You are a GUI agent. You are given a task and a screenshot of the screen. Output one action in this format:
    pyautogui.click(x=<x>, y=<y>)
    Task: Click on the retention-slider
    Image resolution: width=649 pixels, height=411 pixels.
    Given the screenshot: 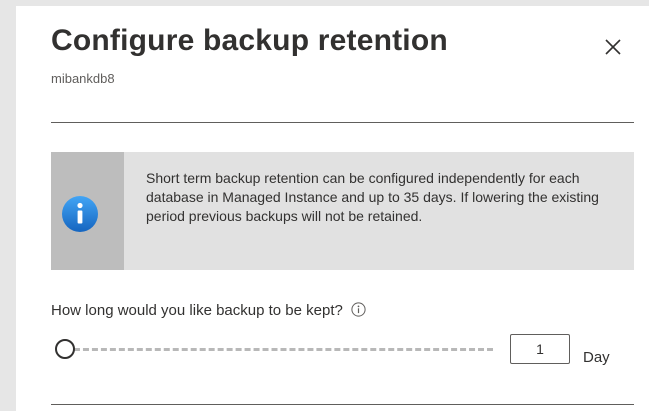 What is the action you would take?
    pyautogui.click(x=275, y=349)
    